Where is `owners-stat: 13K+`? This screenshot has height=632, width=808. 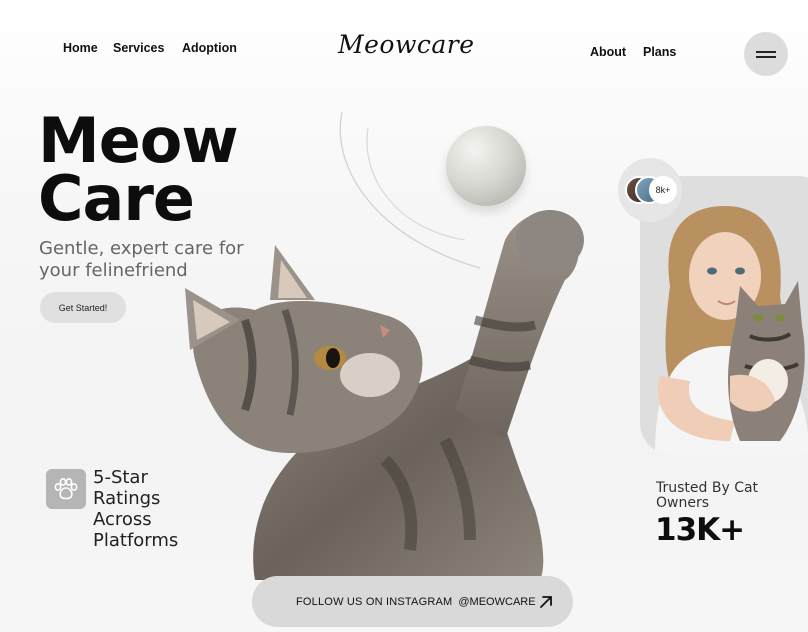
owners-stat: 13K+ is located at coordinates (700, 530).